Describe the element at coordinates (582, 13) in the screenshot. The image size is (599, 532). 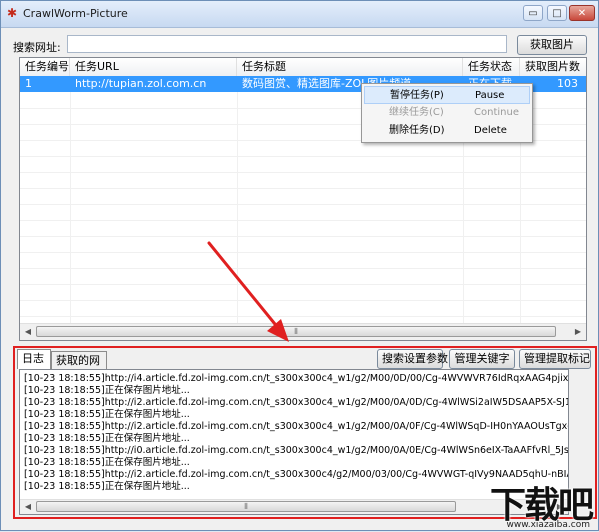
I see `close-button: ✕` at that location.